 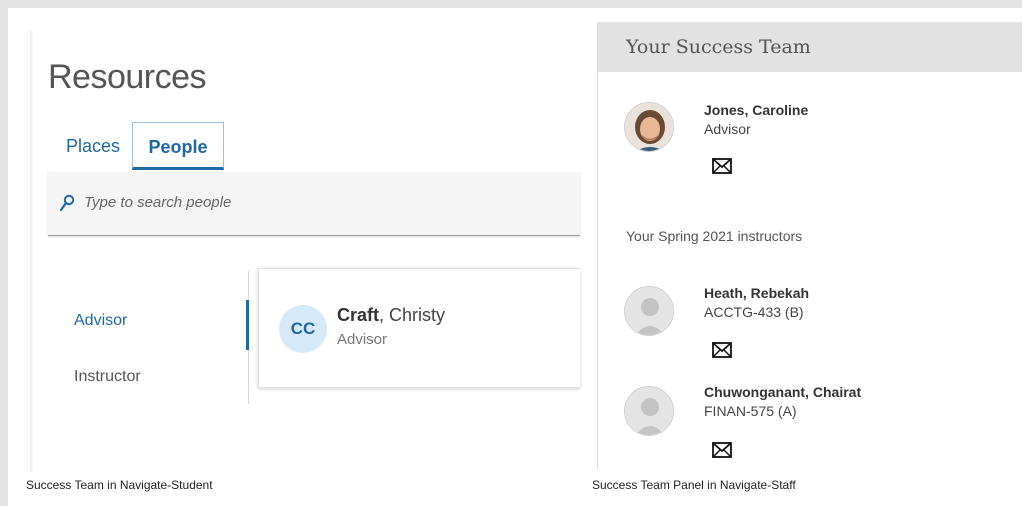 What do you see at coordinates (119, 485) in the screenshot?
I see `caption-student: Success Team in Navigate-Student` at bounding box center [119, 485].